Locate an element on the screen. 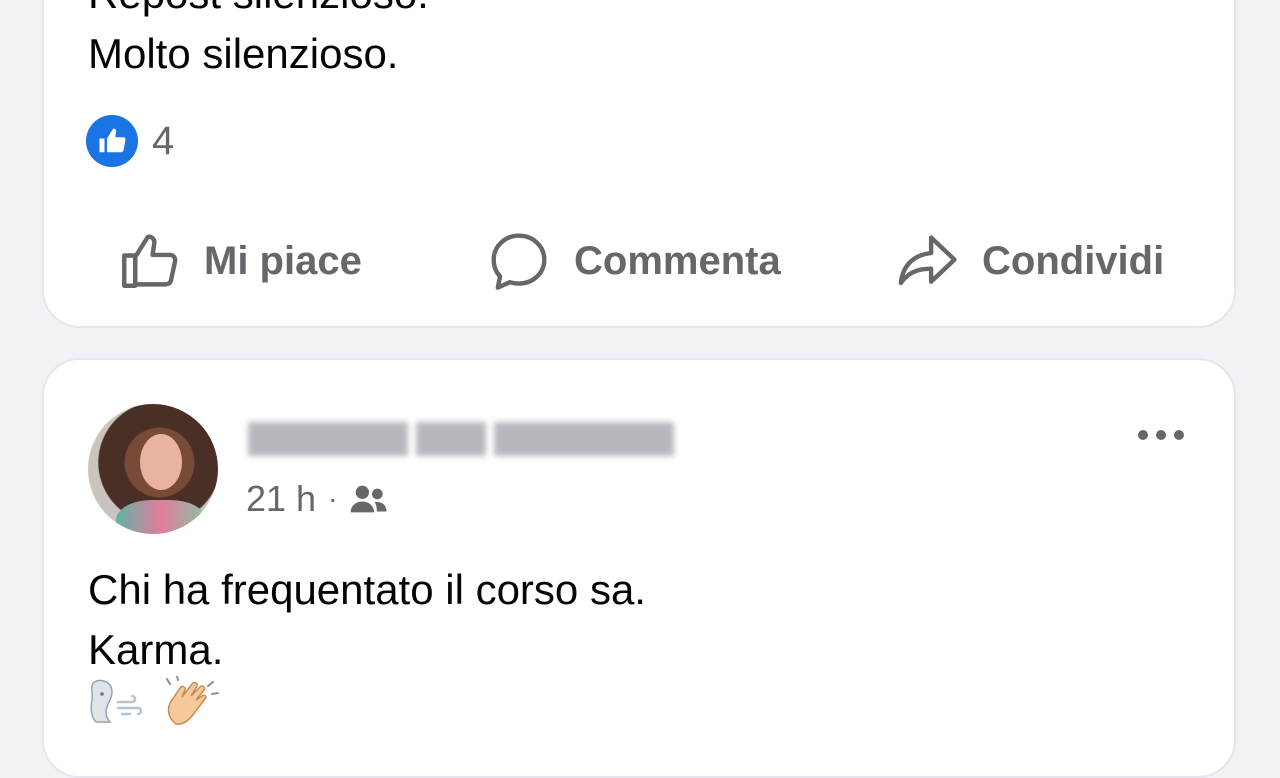  avatar is located at coordinates (153, 469).